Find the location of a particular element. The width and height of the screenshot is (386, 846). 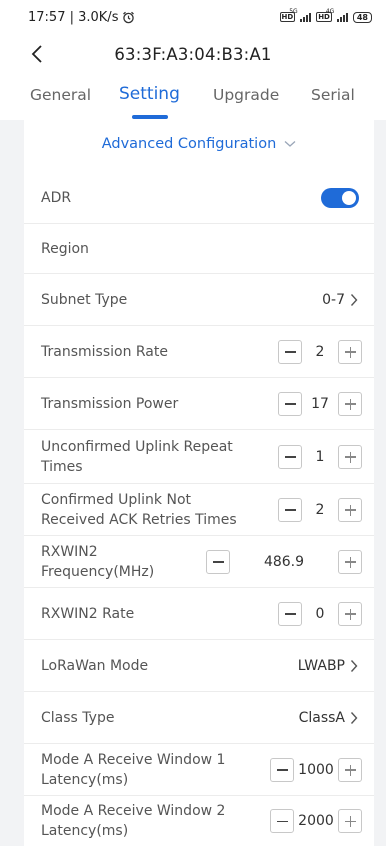

status-time-speed: 17:57 | 3.0K/s is located at coordinates (73, 17).